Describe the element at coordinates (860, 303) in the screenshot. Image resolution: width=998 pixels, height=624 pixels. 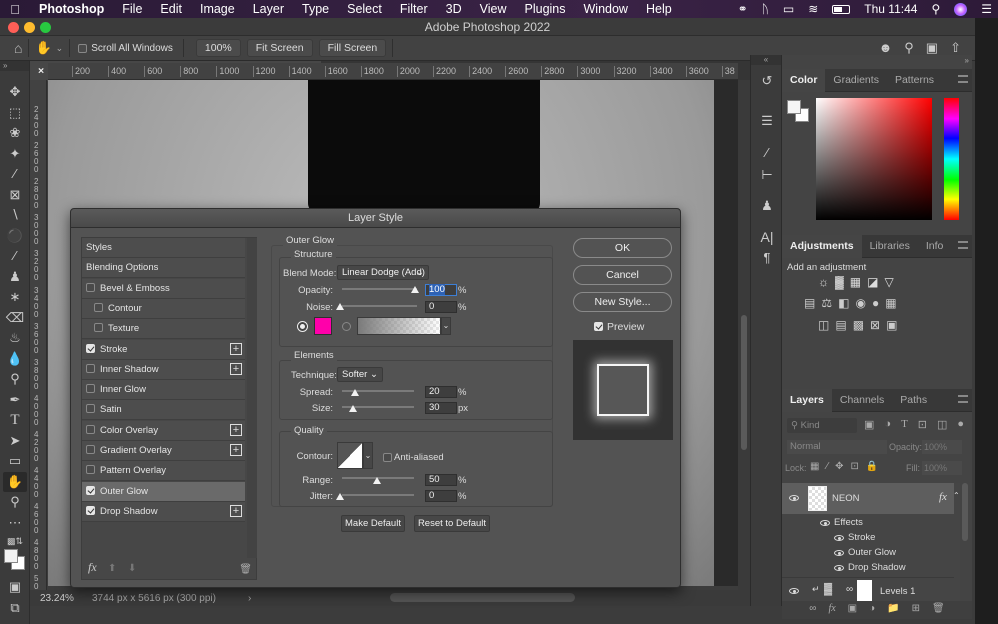
I see `photo-filter-icon: ◉` at that location.